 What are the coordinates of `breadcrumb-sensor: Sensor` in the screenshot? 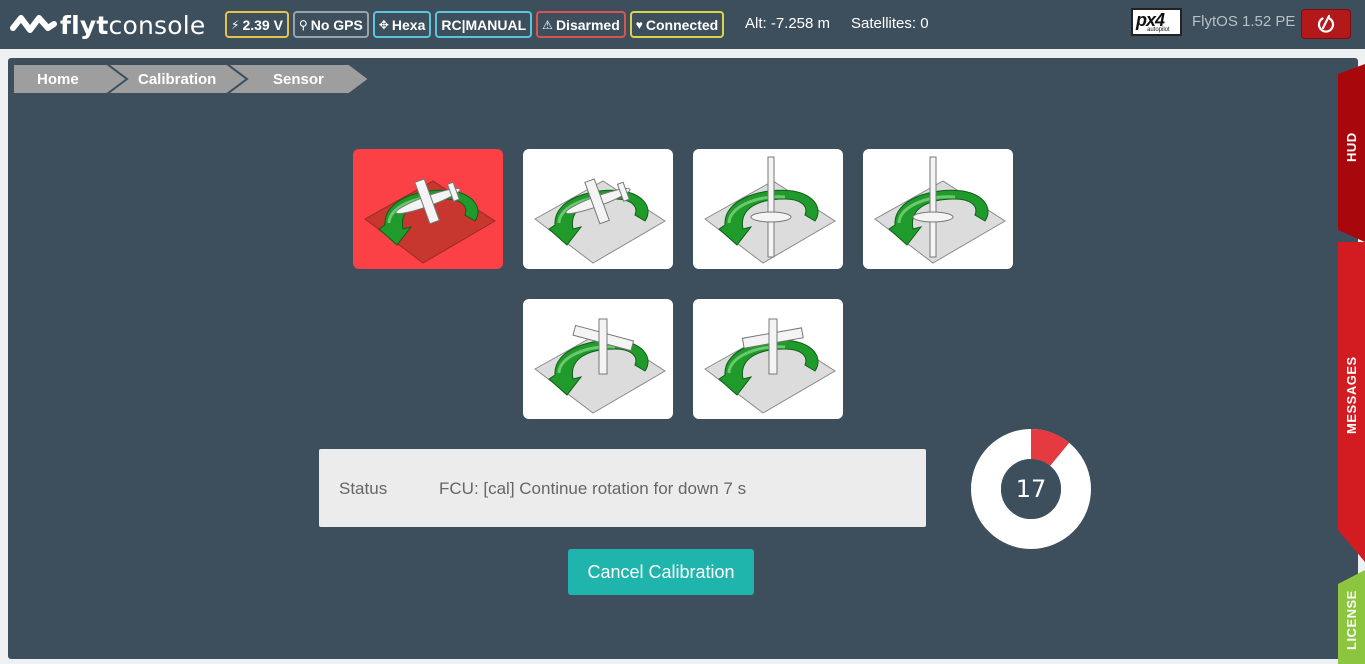 It's located at (298, 79).